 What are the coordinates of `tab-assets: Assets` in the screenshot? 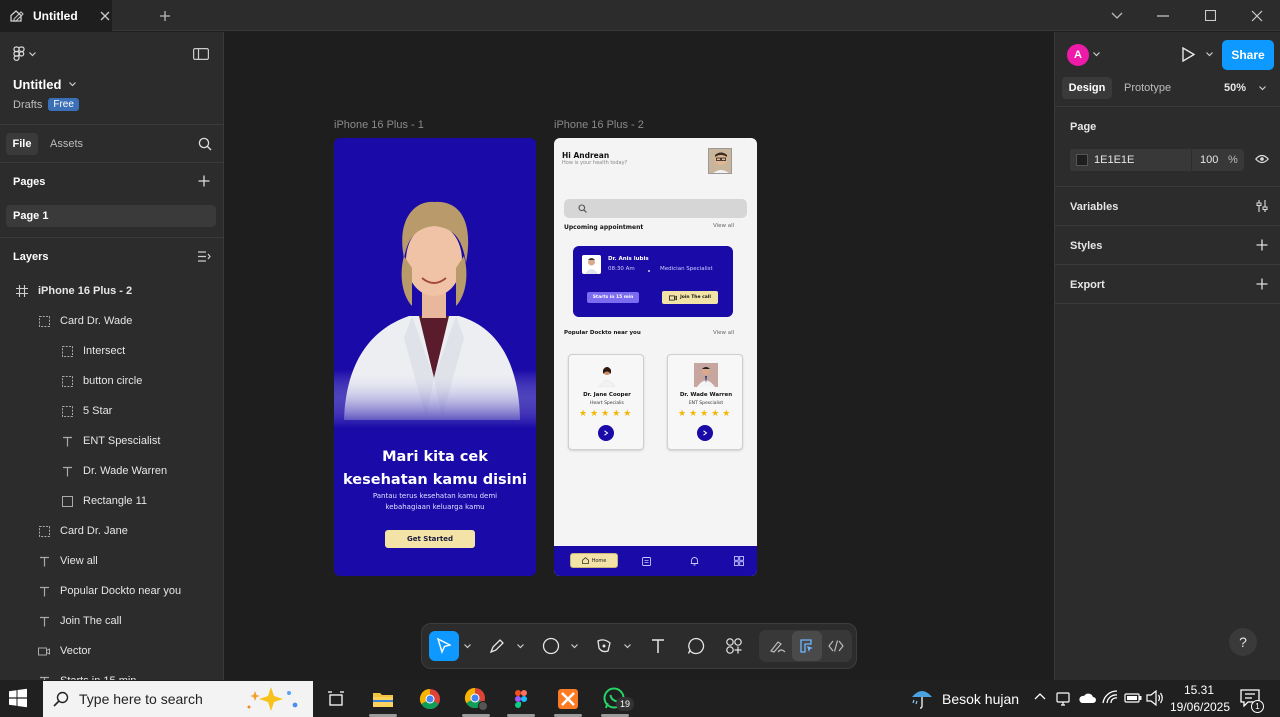 It's located at (66, 144).